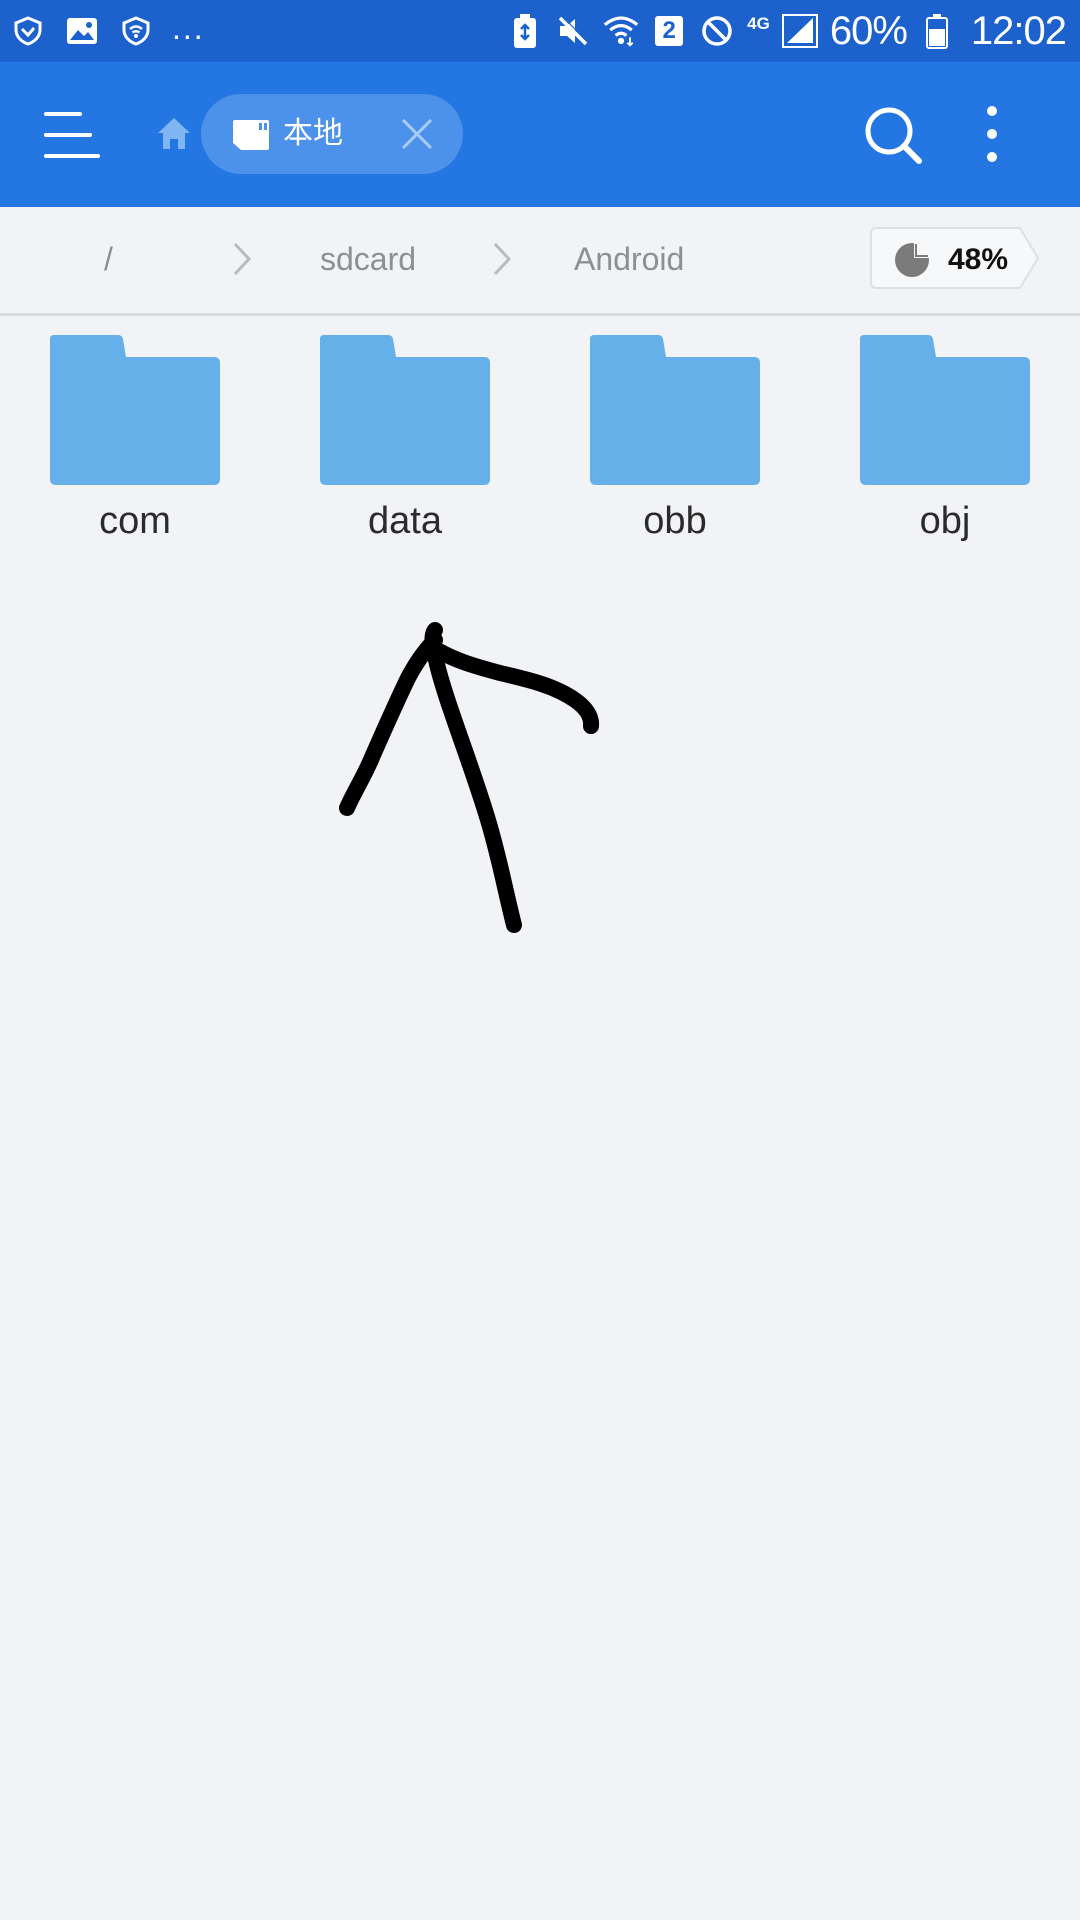 Image resolution: width=1080 pixels, height=1920 pixels. What do you see at coordinates (868, 30) in the screenshot?
I see `battery-percent: 60%` at bounding box center [868, 30].